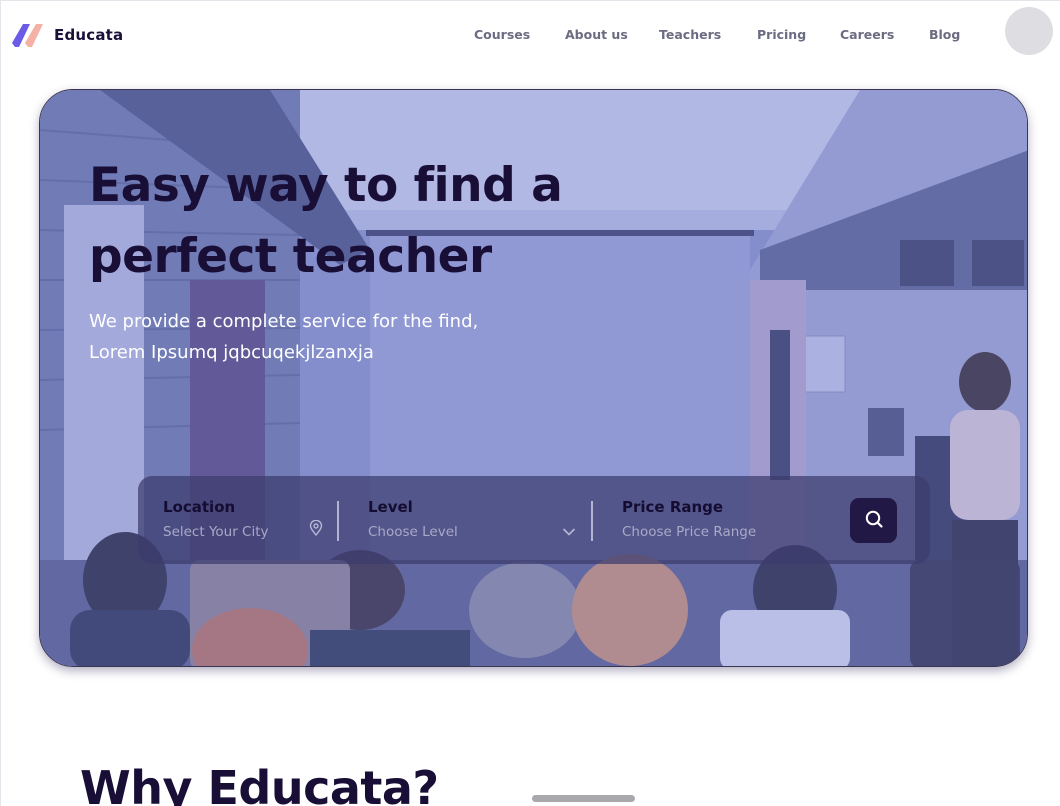  What do you see at coordinates (259, 783) in the screenshot?
I see `section-title: Why Educata?` at bounding box center [259, 783].